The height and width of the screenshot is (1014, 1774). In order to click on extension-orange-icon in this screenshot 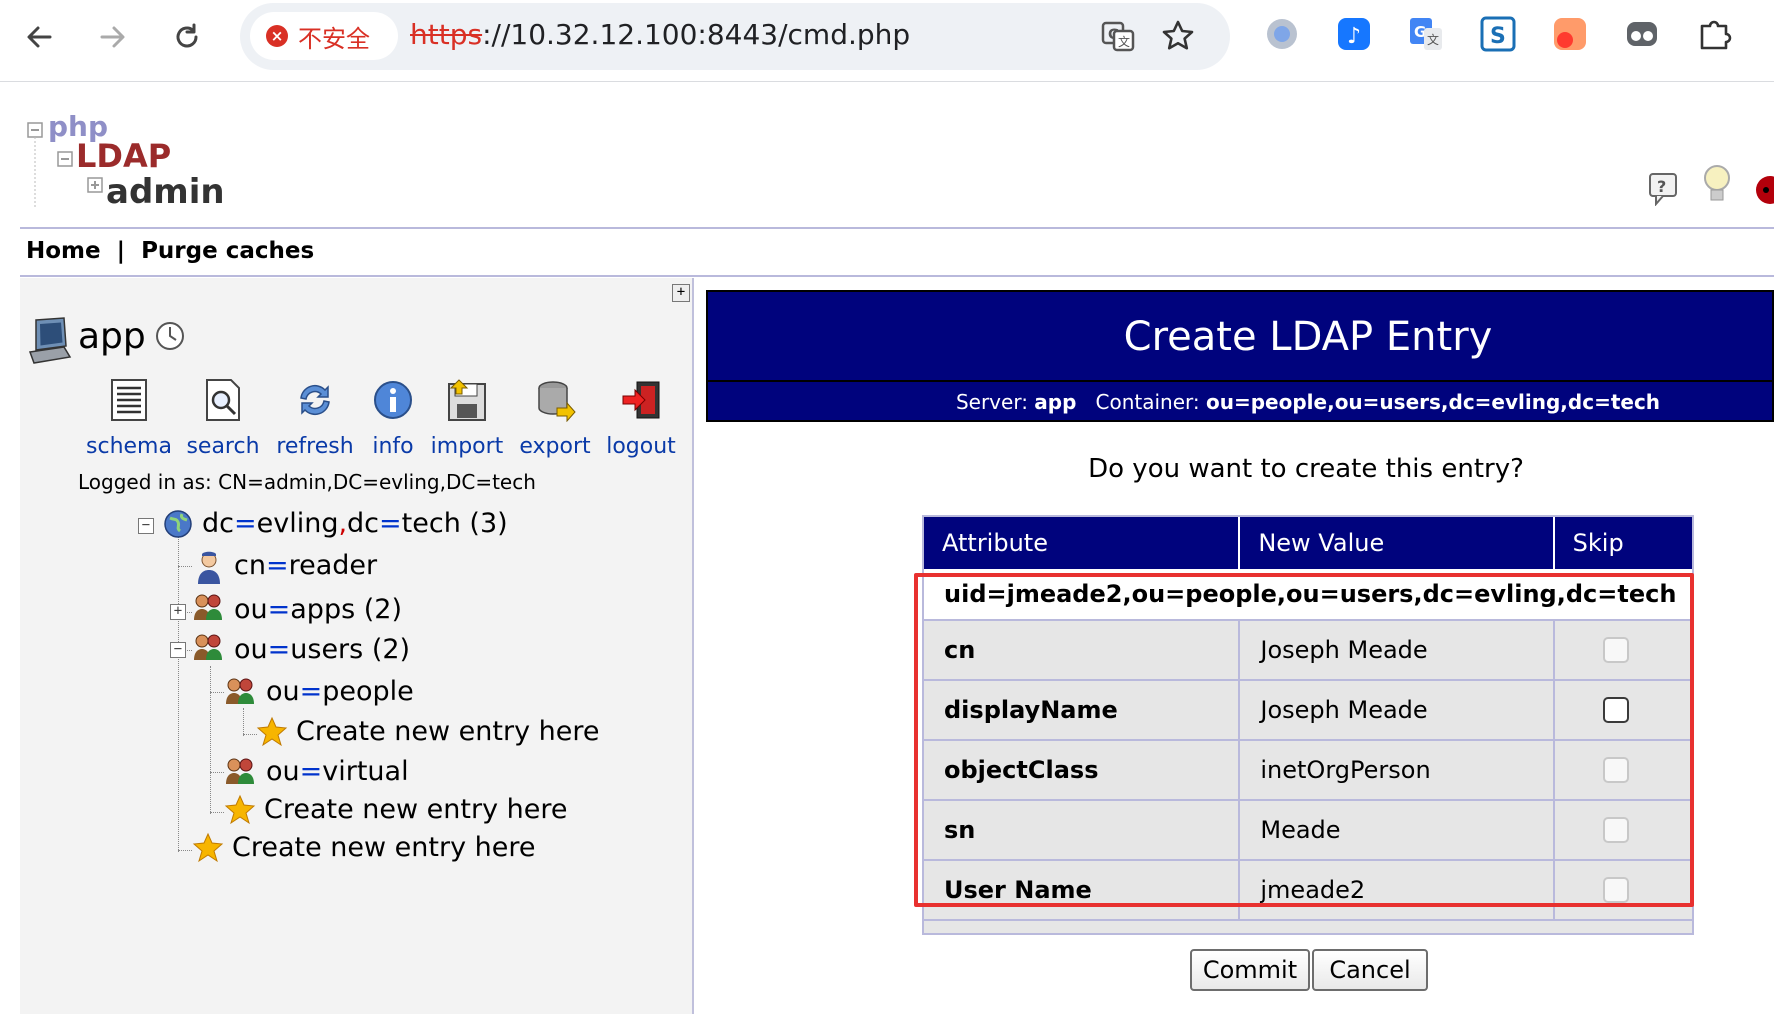, I will do `click(1570, 34)`.